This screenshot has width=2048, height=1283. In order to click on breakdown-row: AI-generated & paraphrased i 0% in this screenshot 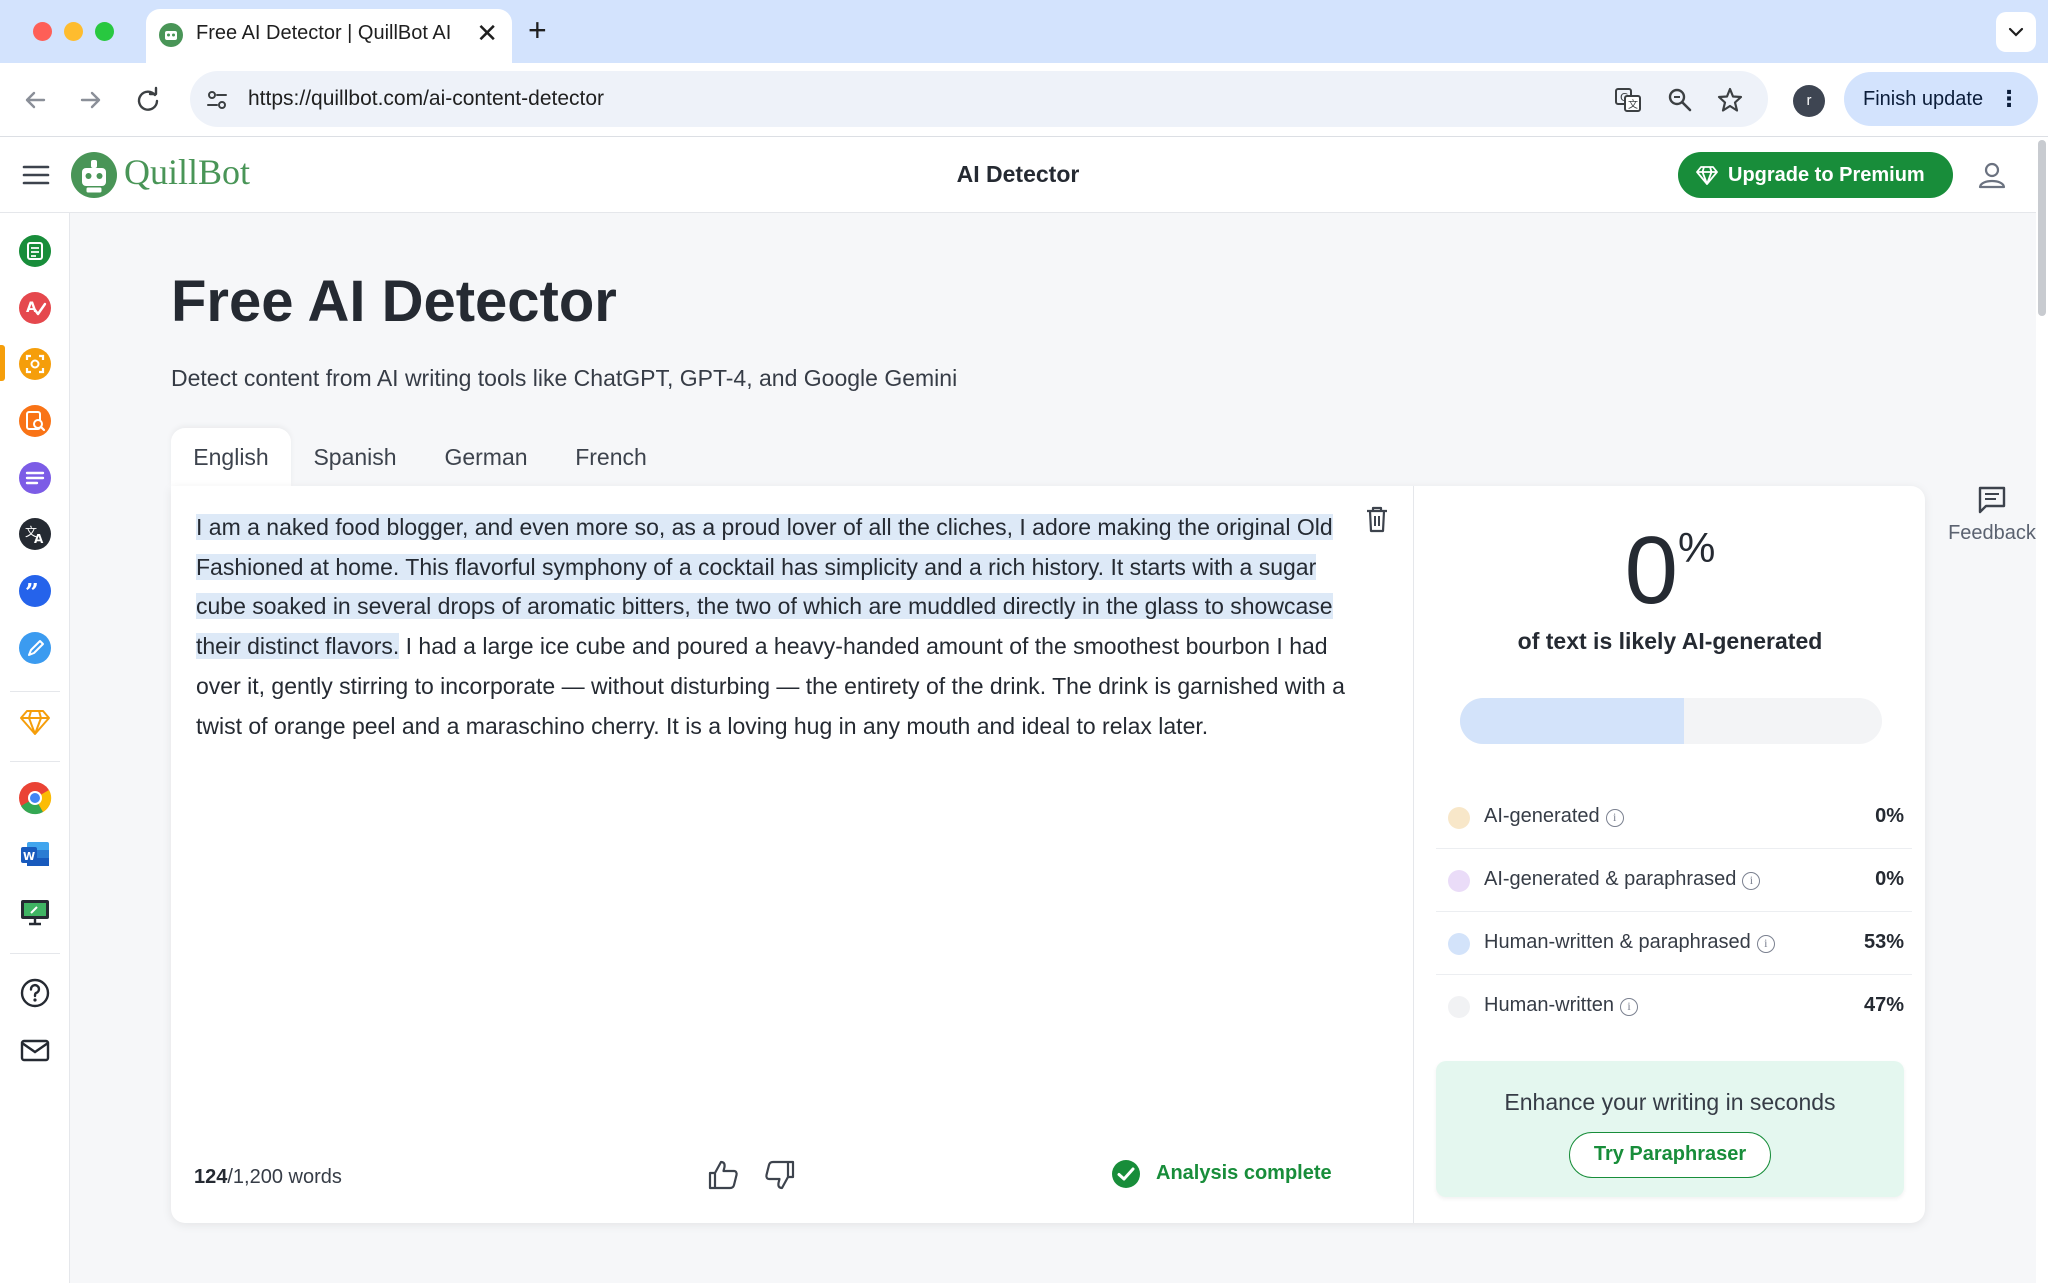, I will do `click(1674, 880)`.